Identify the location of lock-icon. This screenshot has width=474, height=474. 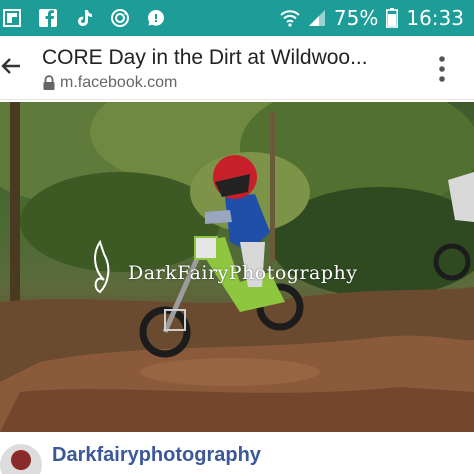
(49, 83).